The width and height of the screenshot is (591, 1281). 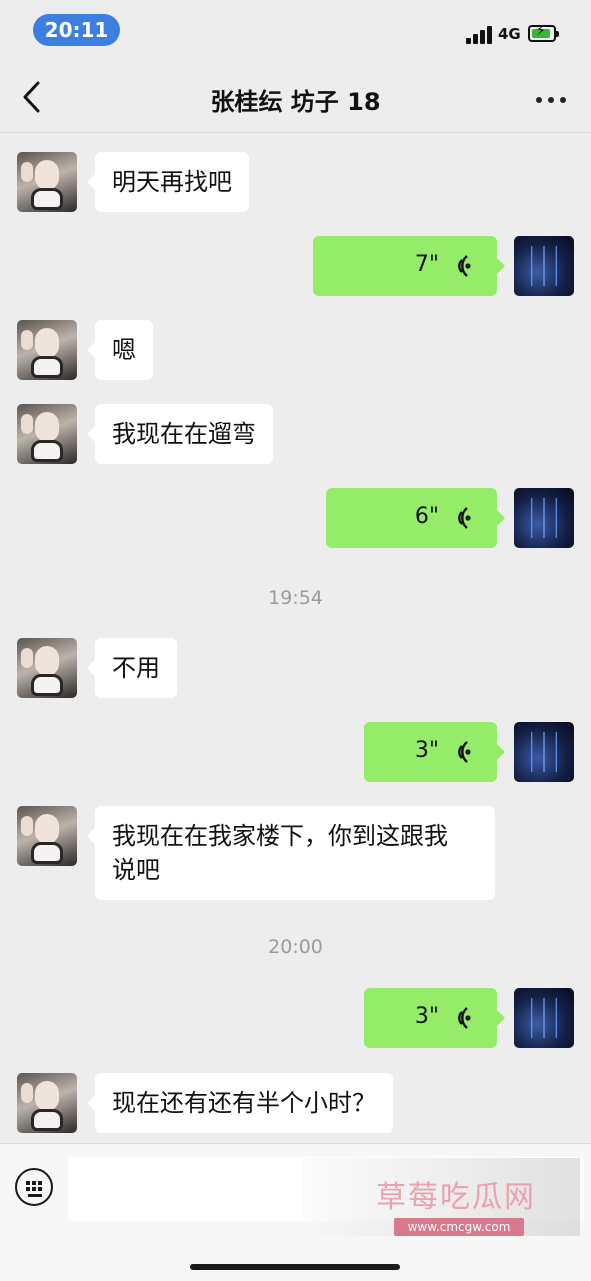 What do you see at coordinates (295, 598) in the screenshot?
I see `message-timestamp: 19:54` at bounding box center [295, 598].